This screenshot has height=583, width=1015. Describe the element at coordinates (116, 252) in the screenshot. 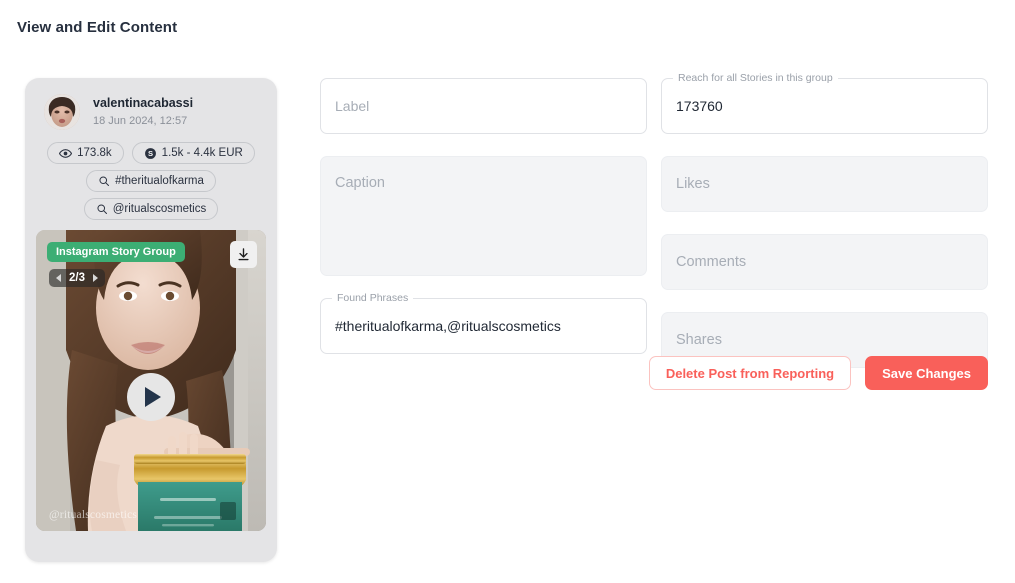

I see `story-group-badge: Instagram Story Group` at that location.